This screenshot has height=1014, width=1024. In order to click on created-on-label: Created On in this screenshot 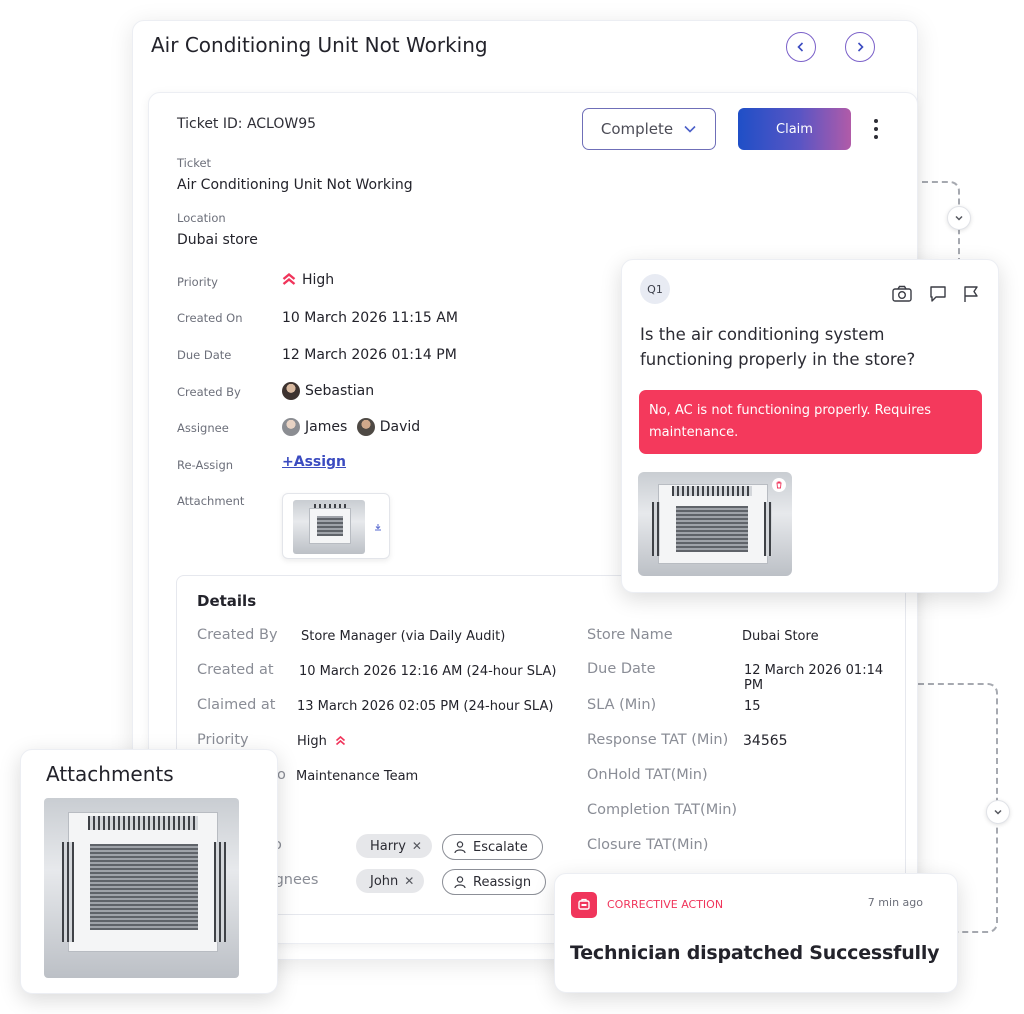, I will do `click(210, 318)`.